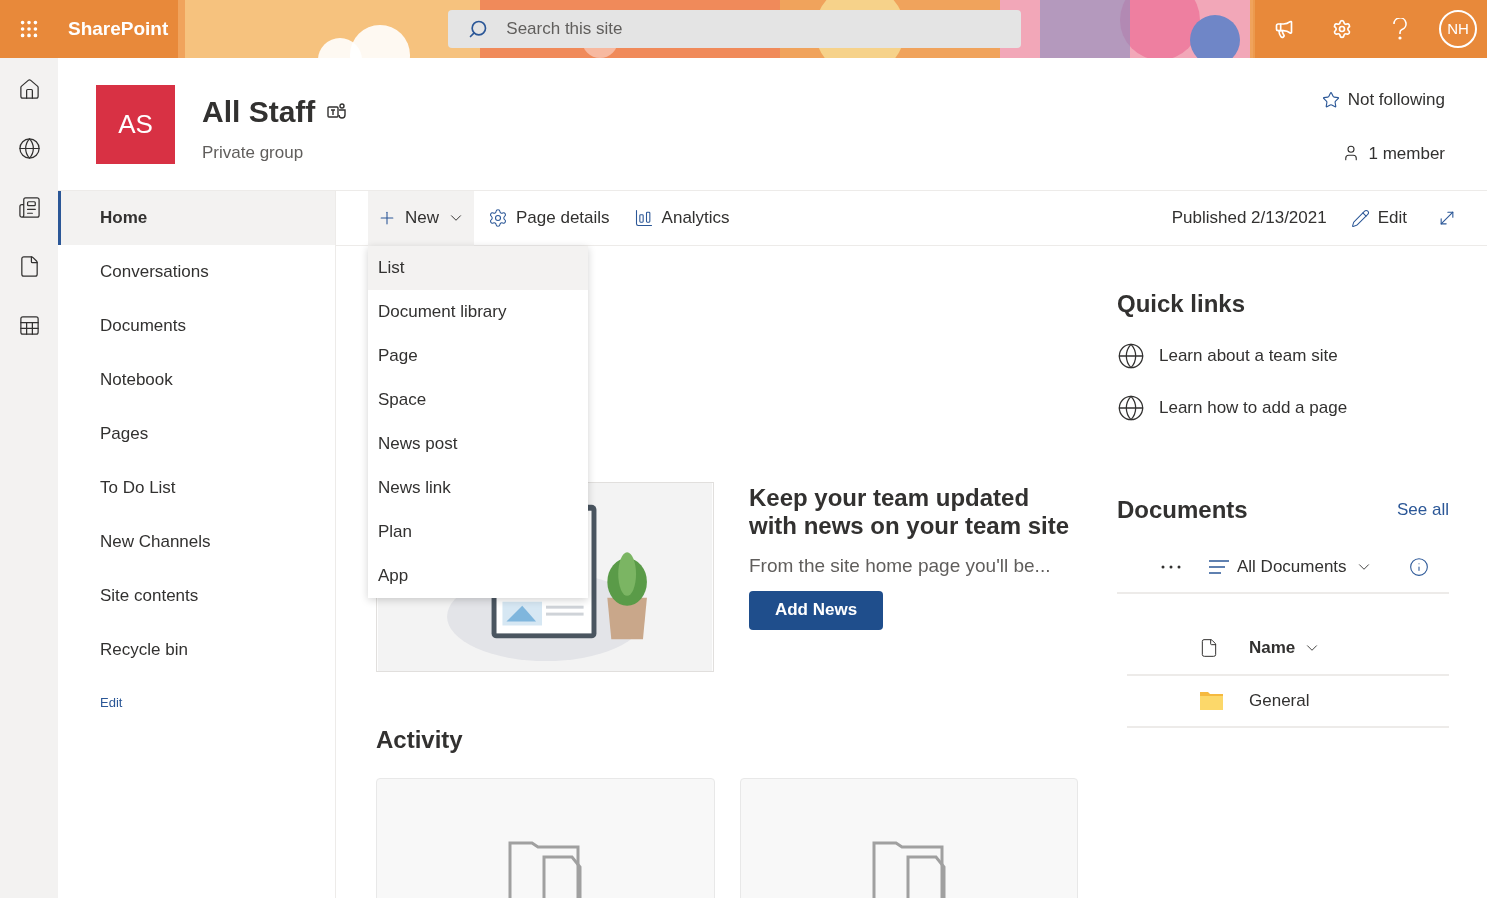 The width and height of the screenshot is (1487, 898). I want to click on teams-icon, so click(337, 112).